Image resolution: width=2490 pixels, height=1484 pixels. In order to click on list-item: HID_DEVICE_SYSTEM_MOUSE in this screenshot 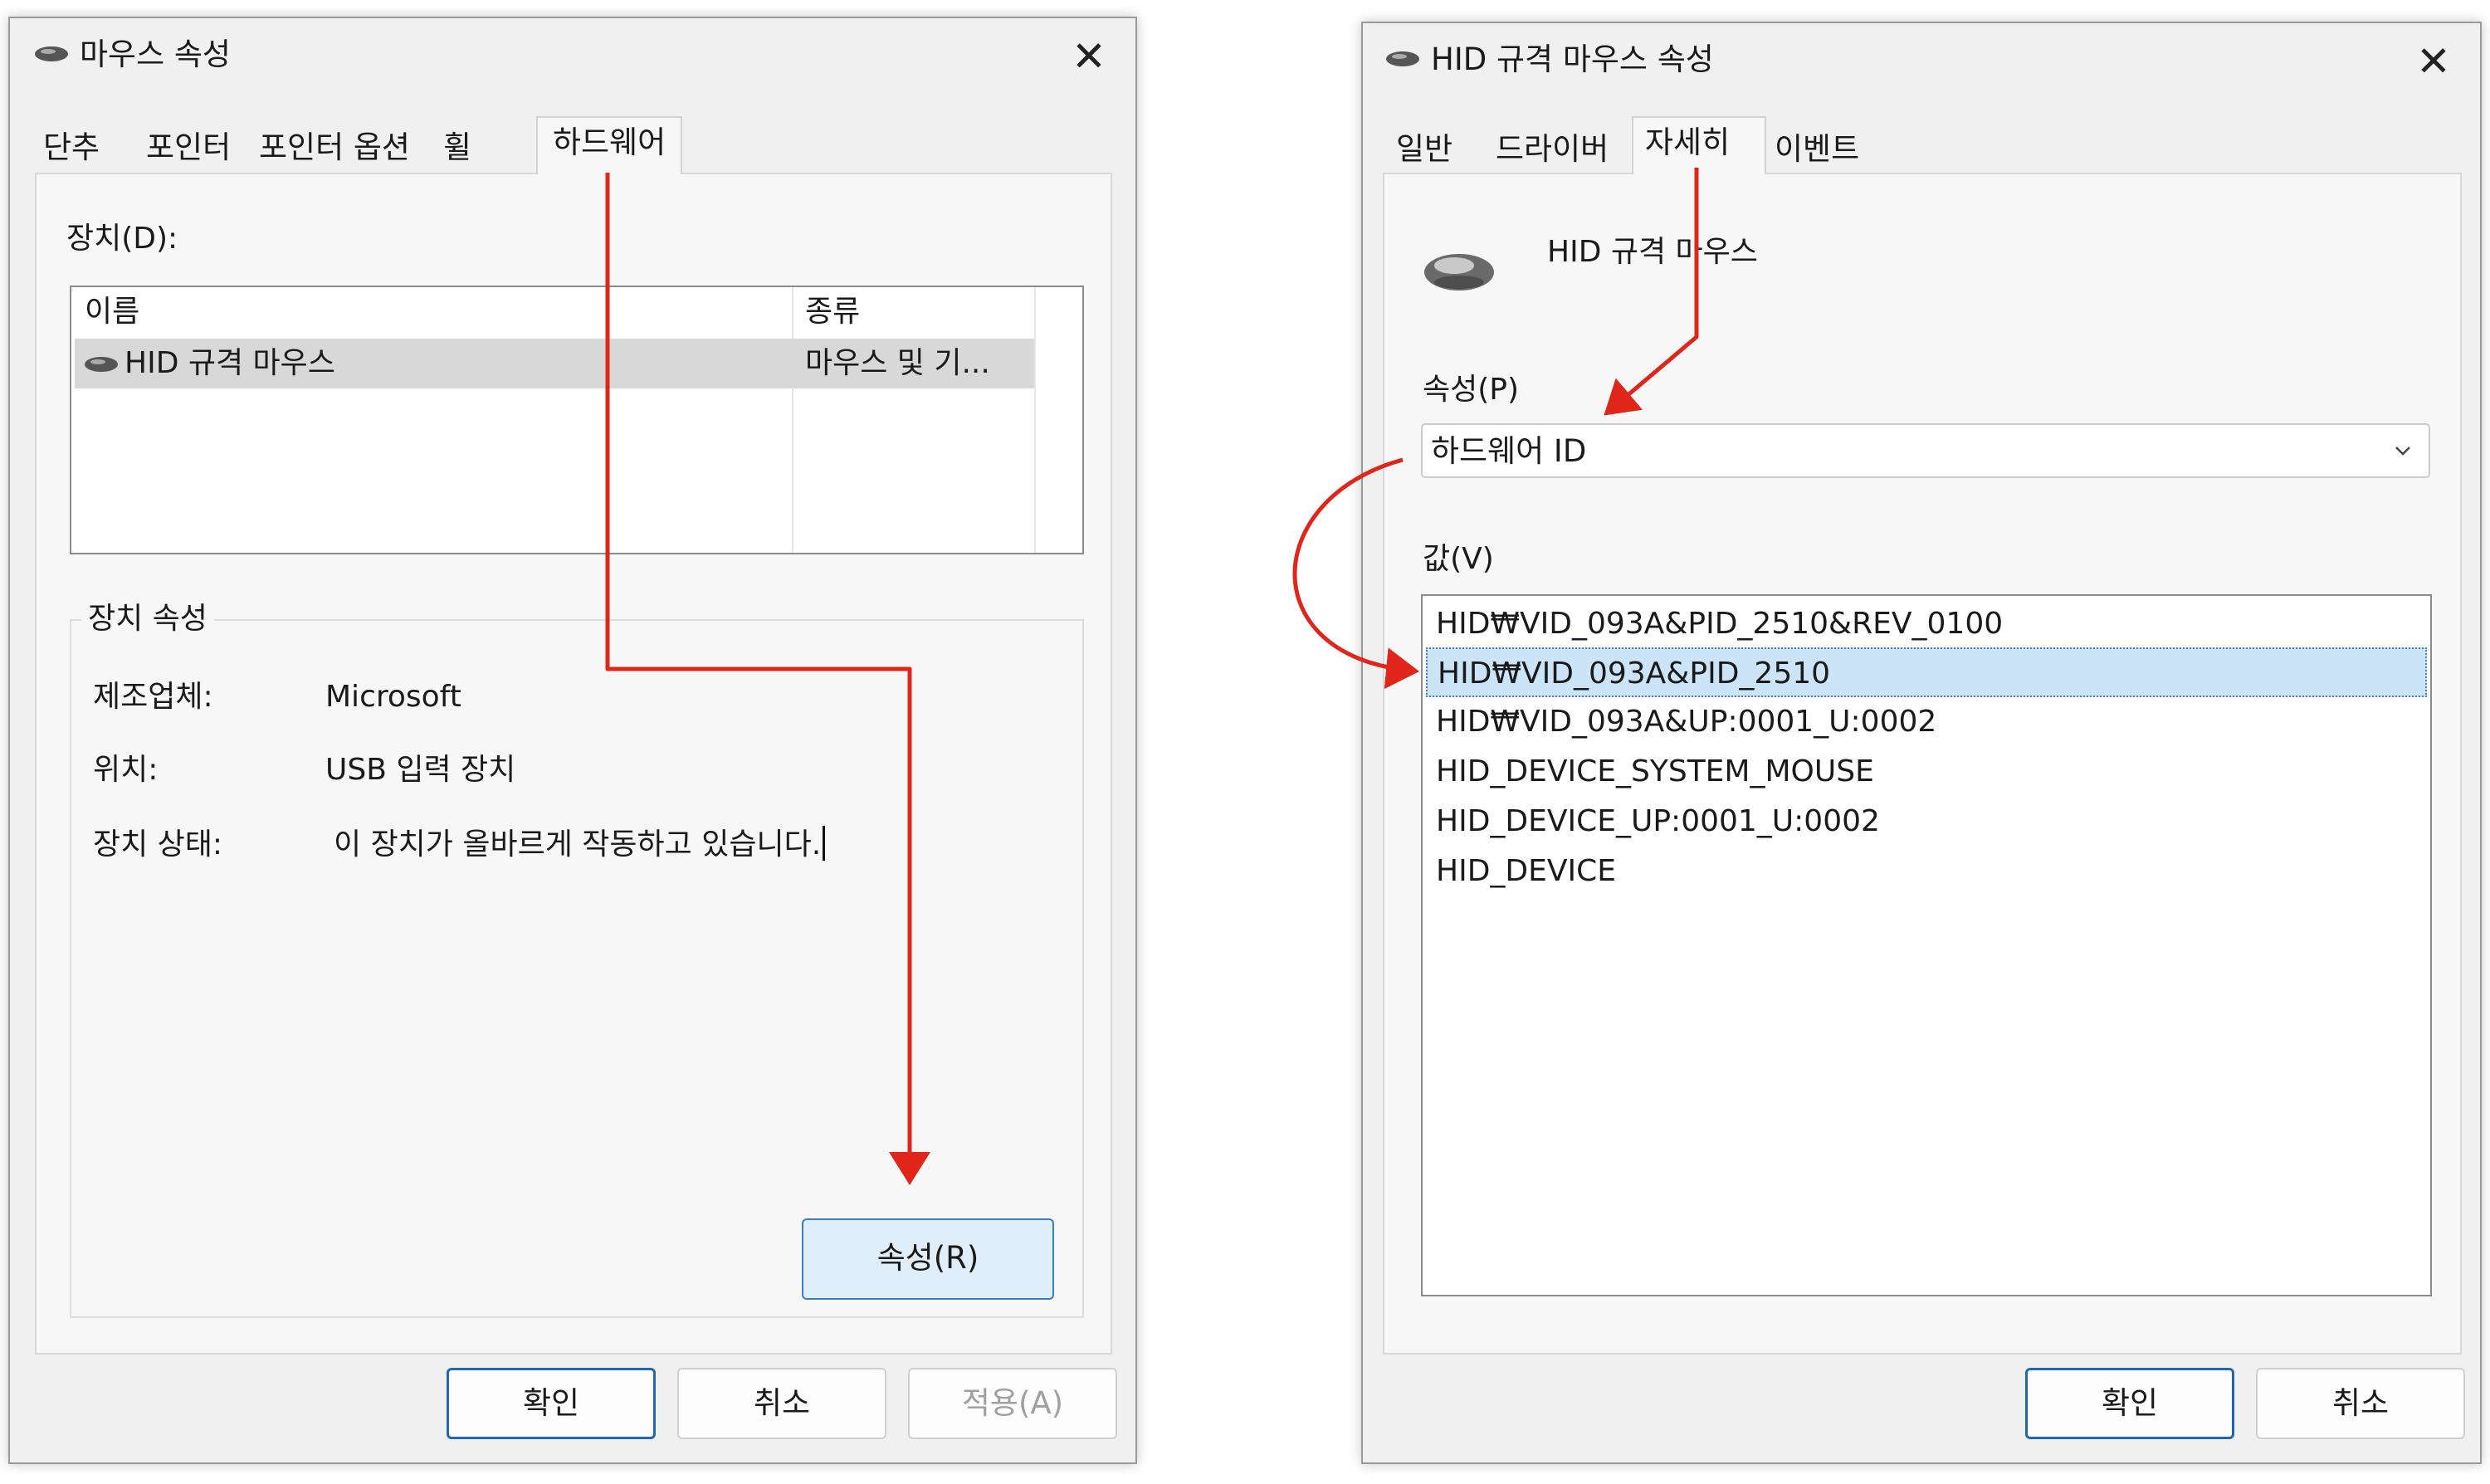, I will do `click(1931, 772)`.